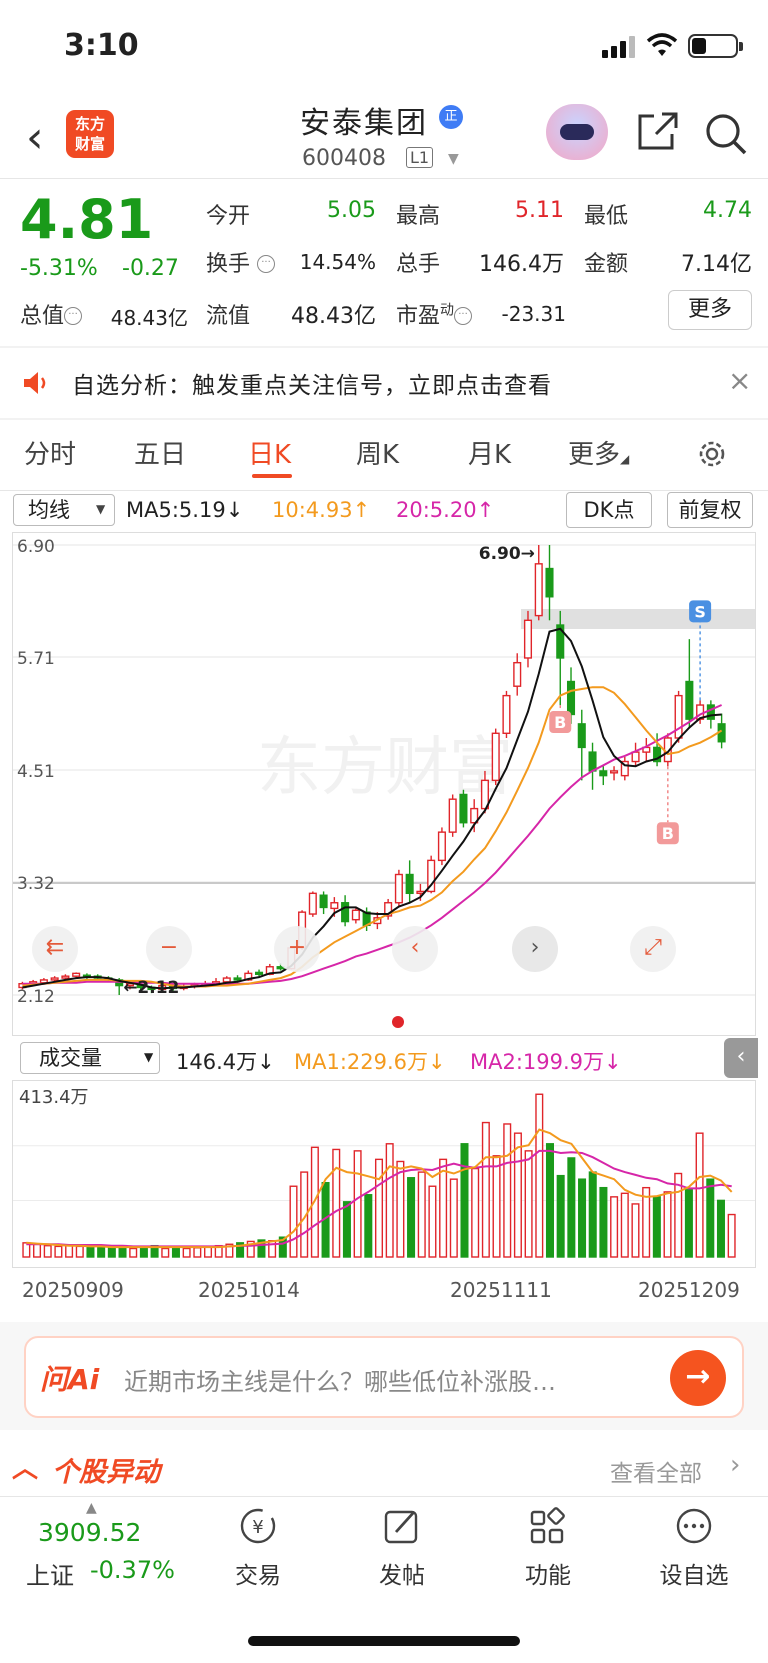  Describe the element at coordinates (377, 452) in the screenshot. I see `tab-week-k: 周K` at that location.